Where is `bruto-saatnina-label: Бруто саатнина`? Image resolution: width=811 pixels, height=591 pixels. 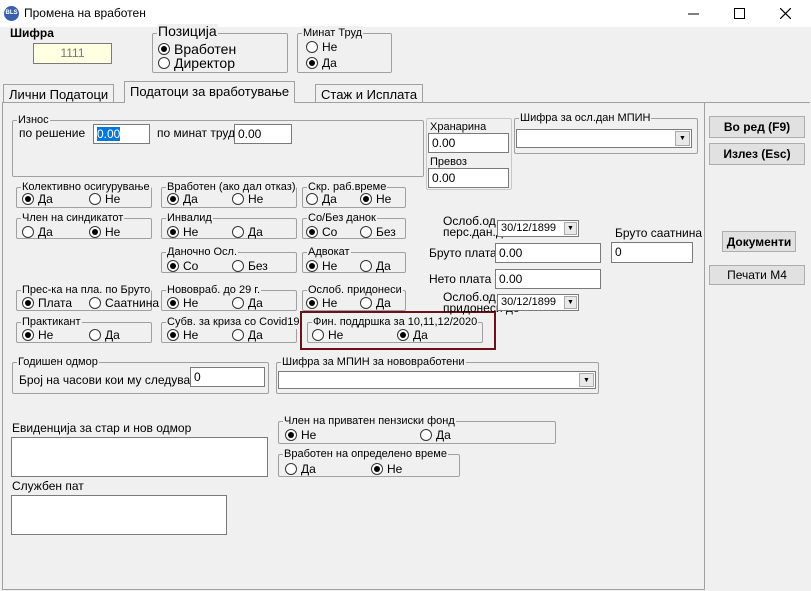 bruto-saatnina-label: Бруто саатнина is located at coordinates (658, 233).